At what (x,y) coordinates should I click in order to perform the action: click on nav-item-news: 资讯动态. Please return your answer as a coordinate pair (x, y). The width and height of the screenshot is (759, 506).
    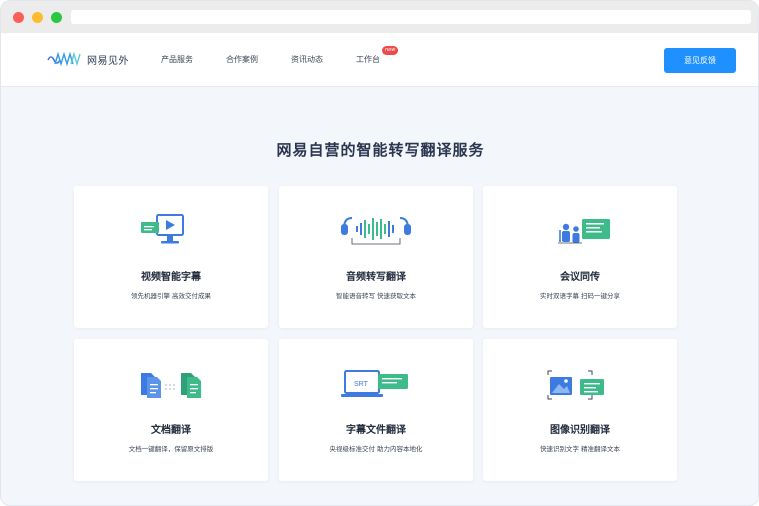
    Looking at the image, I should click on (307, 59).